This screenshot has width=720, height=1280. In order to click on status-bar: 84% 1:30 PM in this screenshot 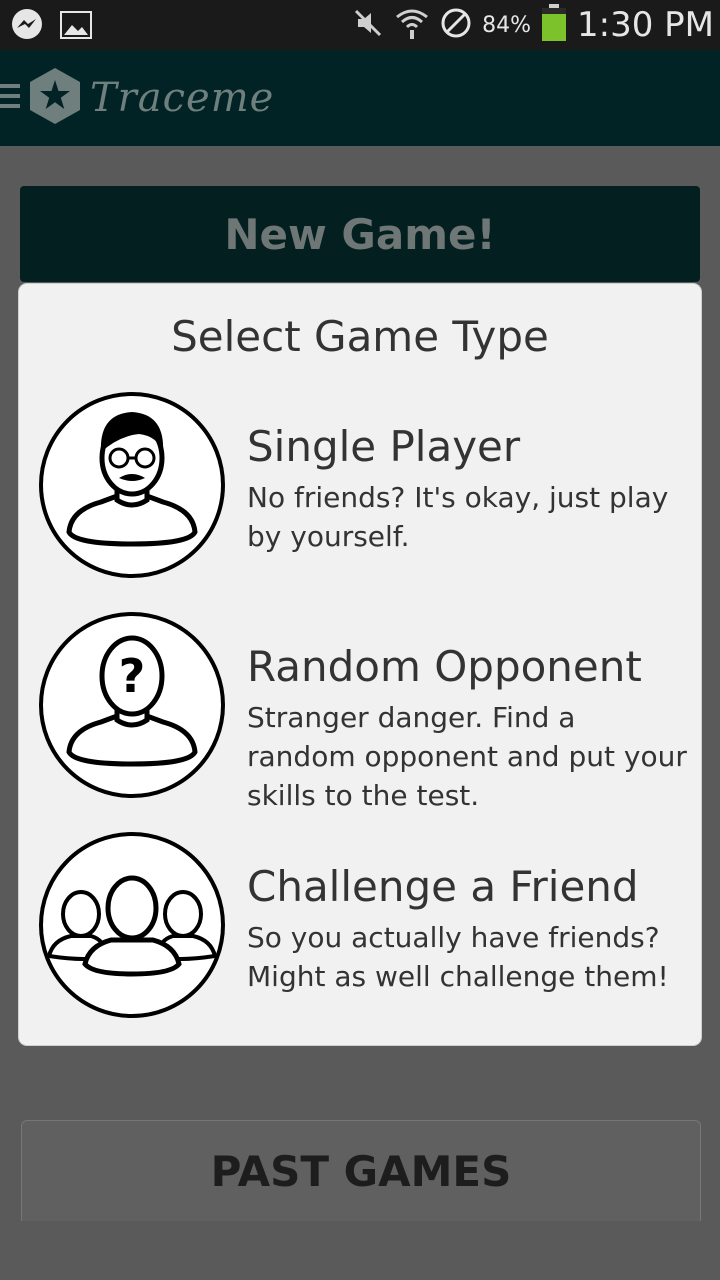, I will do `click(360, 25)`.